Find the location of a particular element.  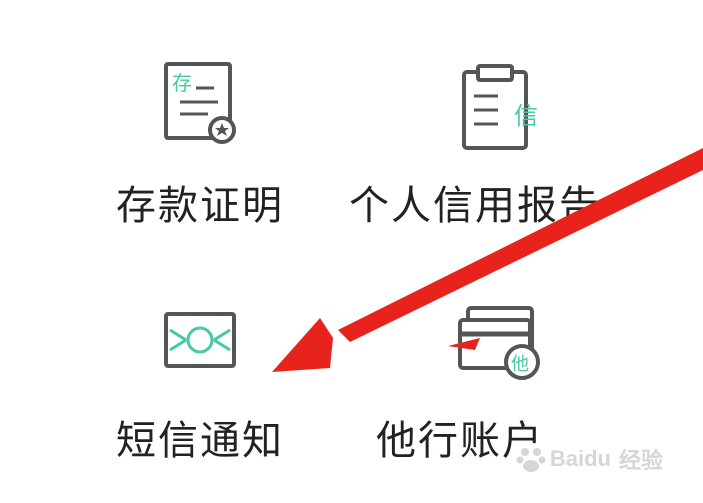

deposit-certificate-icon: 存 is located at coordinates (200, 107).